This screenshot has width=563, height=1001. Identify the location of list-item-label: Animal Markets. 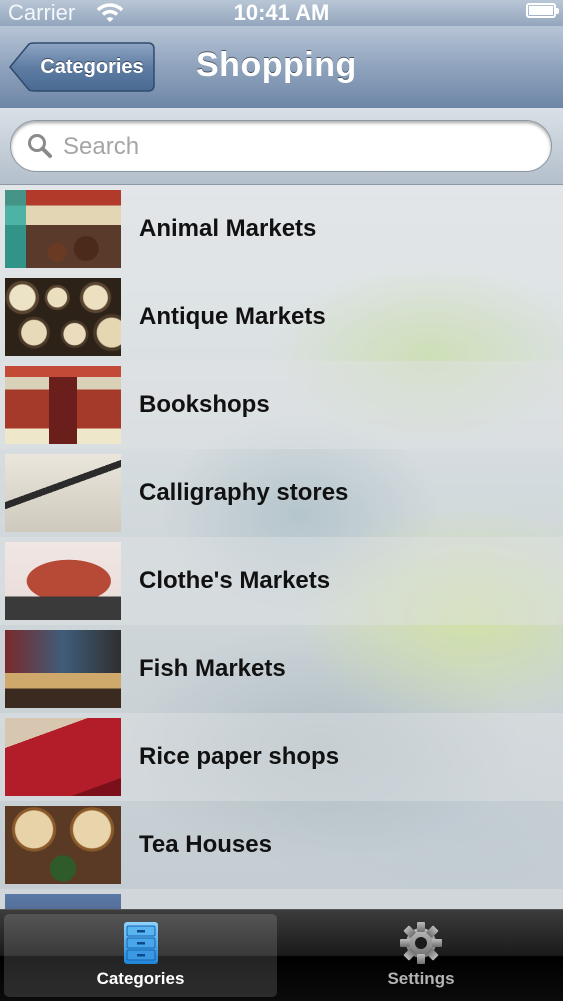
(228, 228).